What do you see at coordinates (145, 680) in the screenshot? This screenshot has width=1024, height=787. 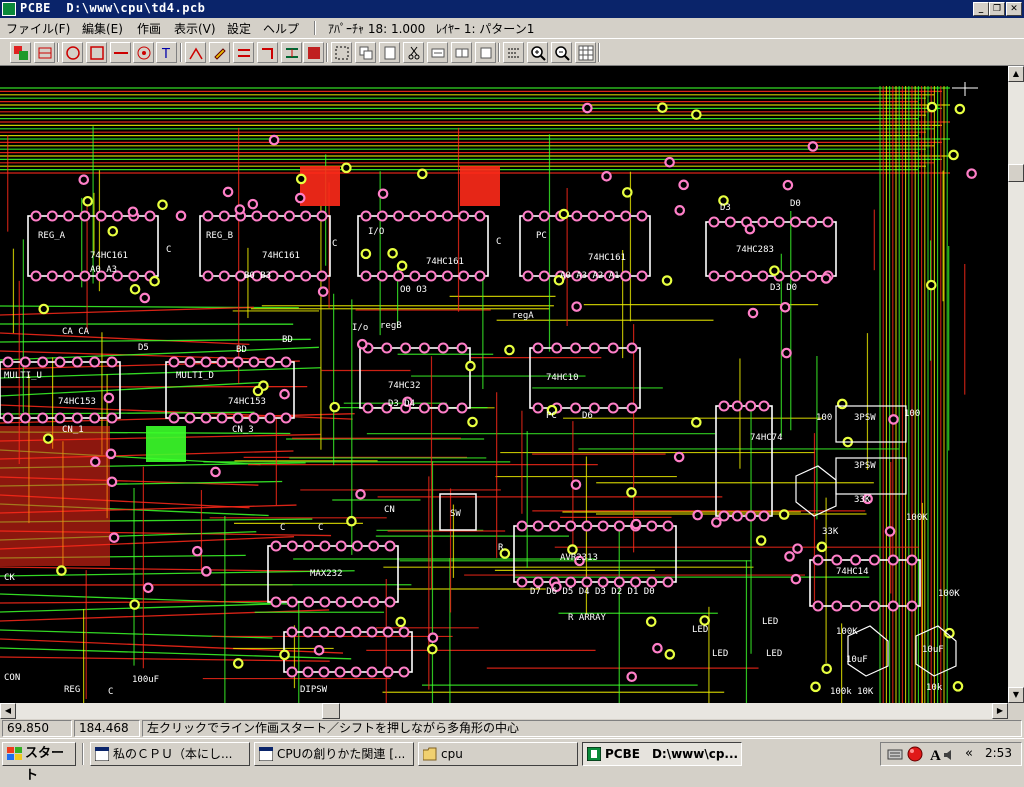 I see `component-label: 100uF` at bounding box center [145, 680].